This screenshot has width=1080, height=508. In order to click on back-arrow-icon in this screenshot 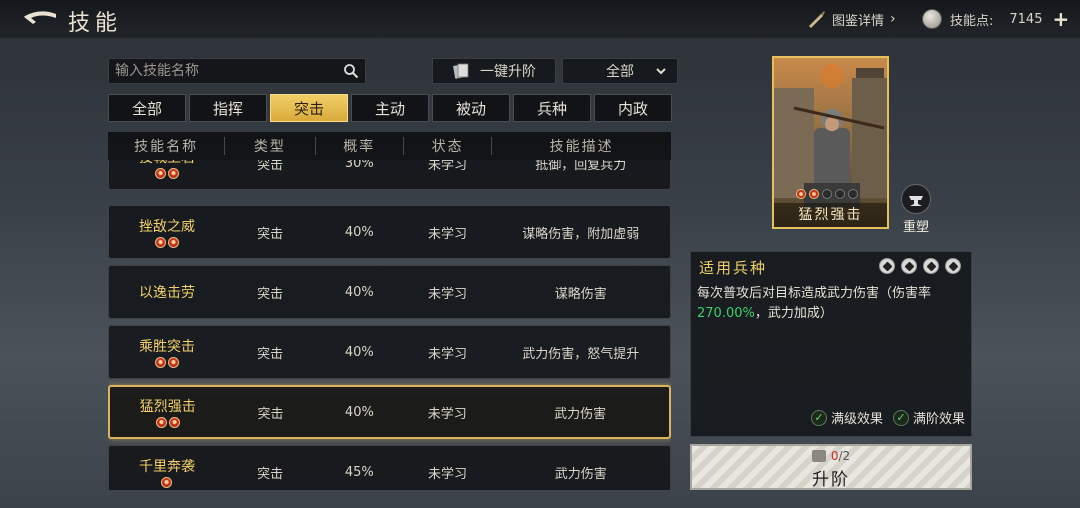, I will do `click(41, 18)`.